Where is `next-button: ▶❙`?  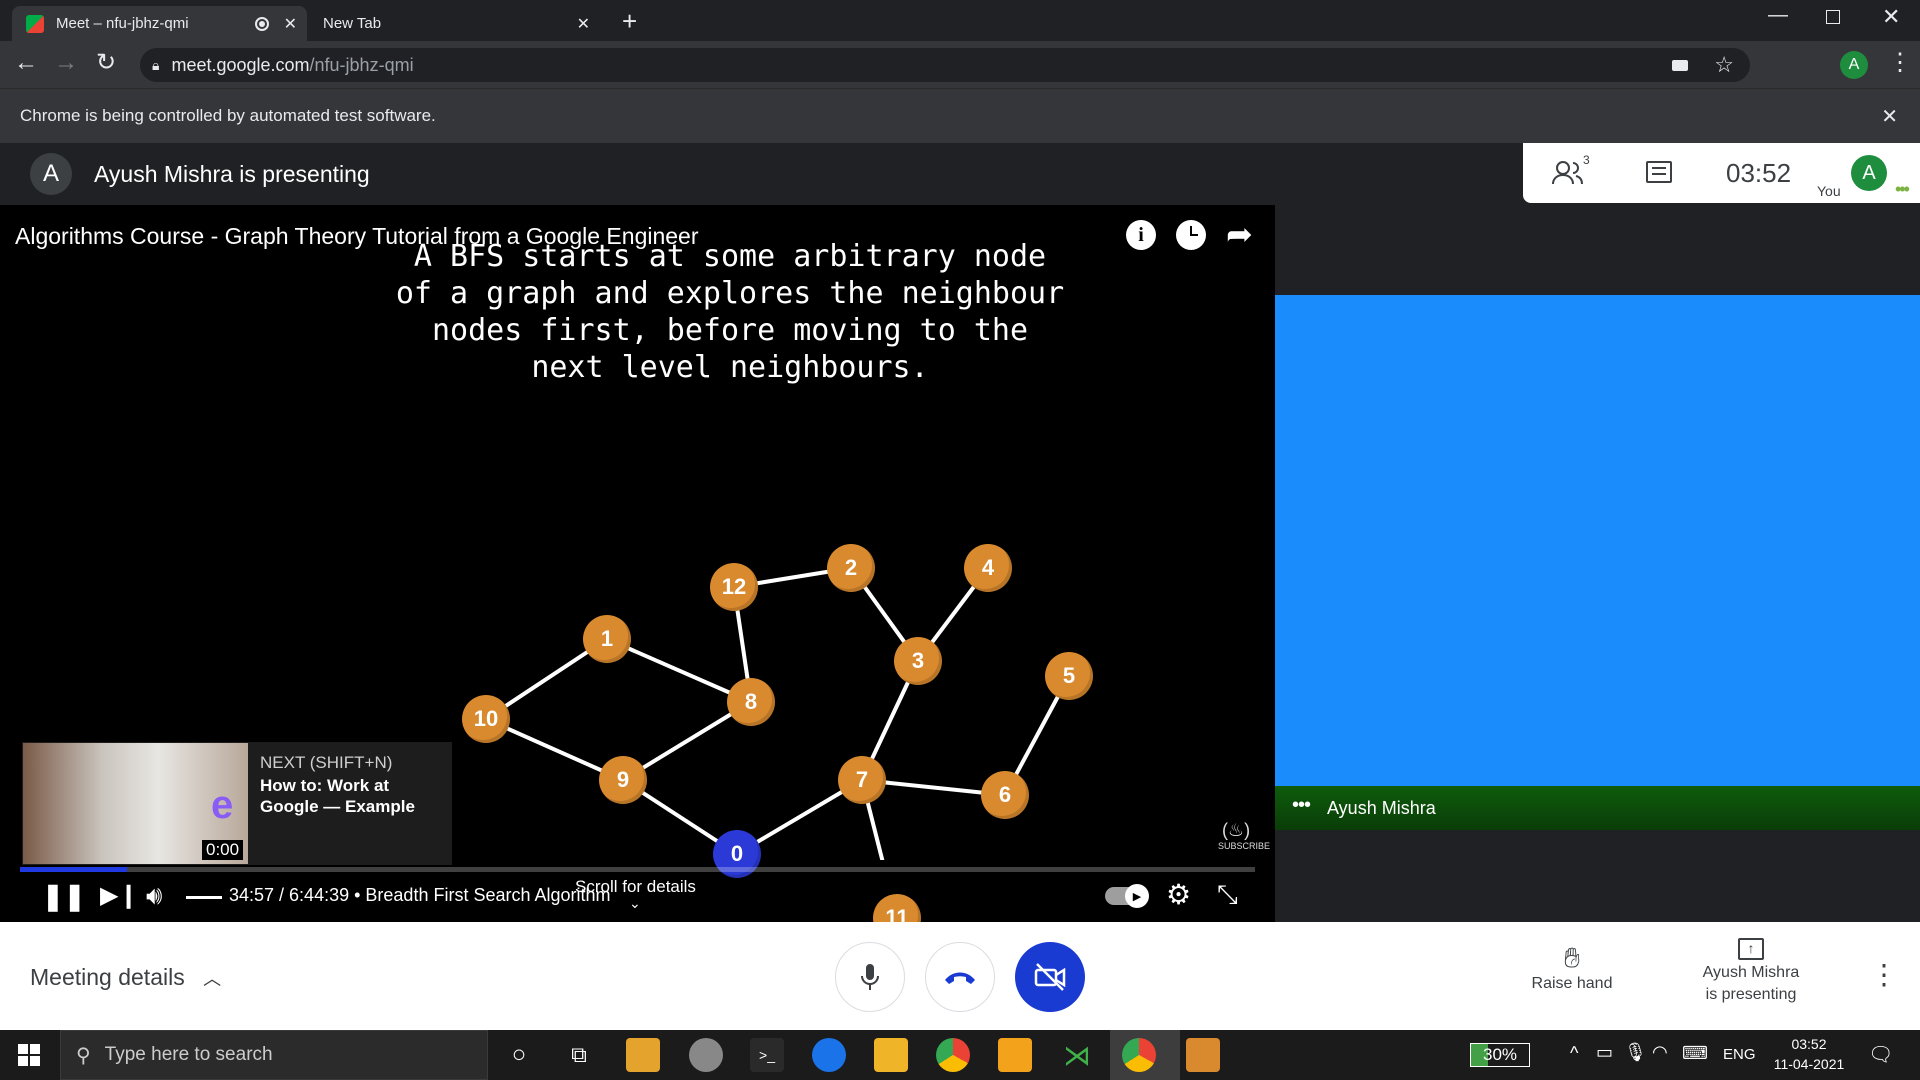
next-button: ▶❙ is located at coordinates (119, 895).